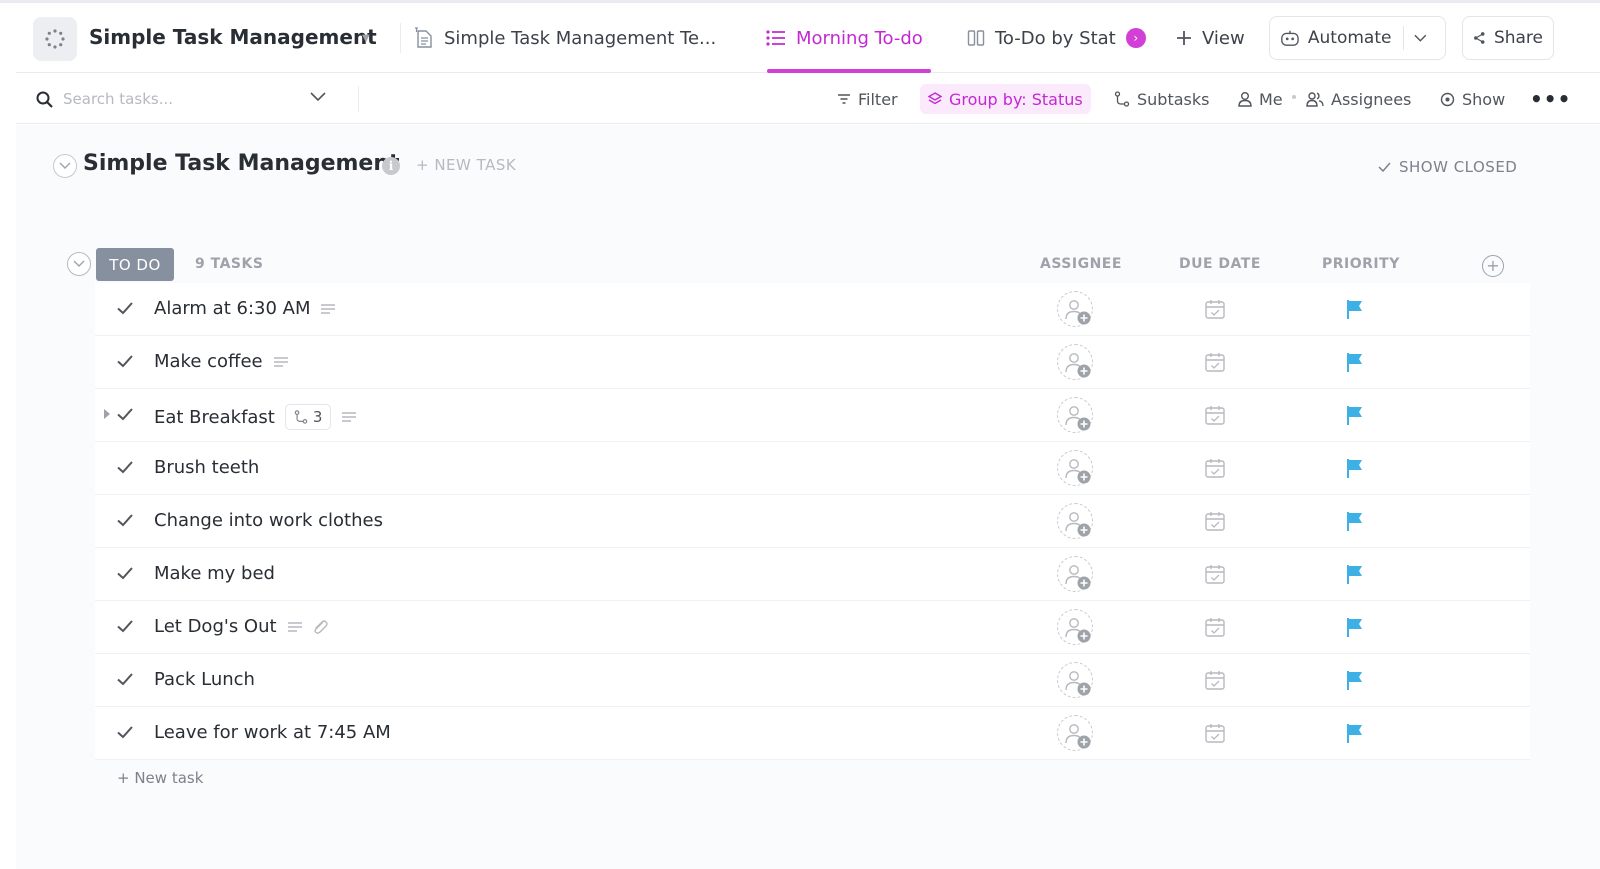 The image size is (1600, 869). Describe the element at coordinates (233, 37) in the screenshot. I see `space-title: Simple Task Management` at that location.